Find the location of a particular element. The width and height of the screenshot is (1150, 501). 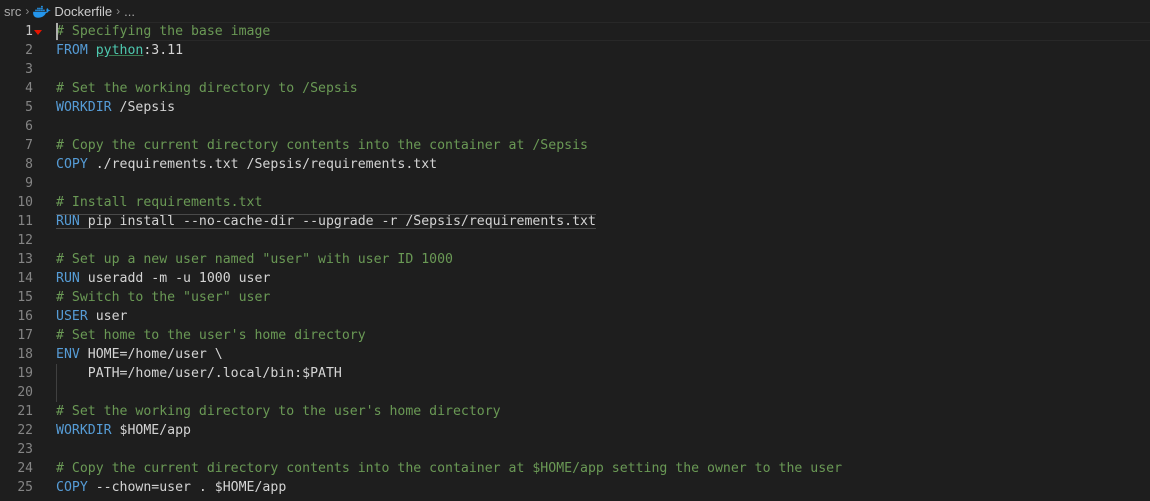

code-line: 18 ENV HOME=/home/user \ is located at coordinates (575, 354).